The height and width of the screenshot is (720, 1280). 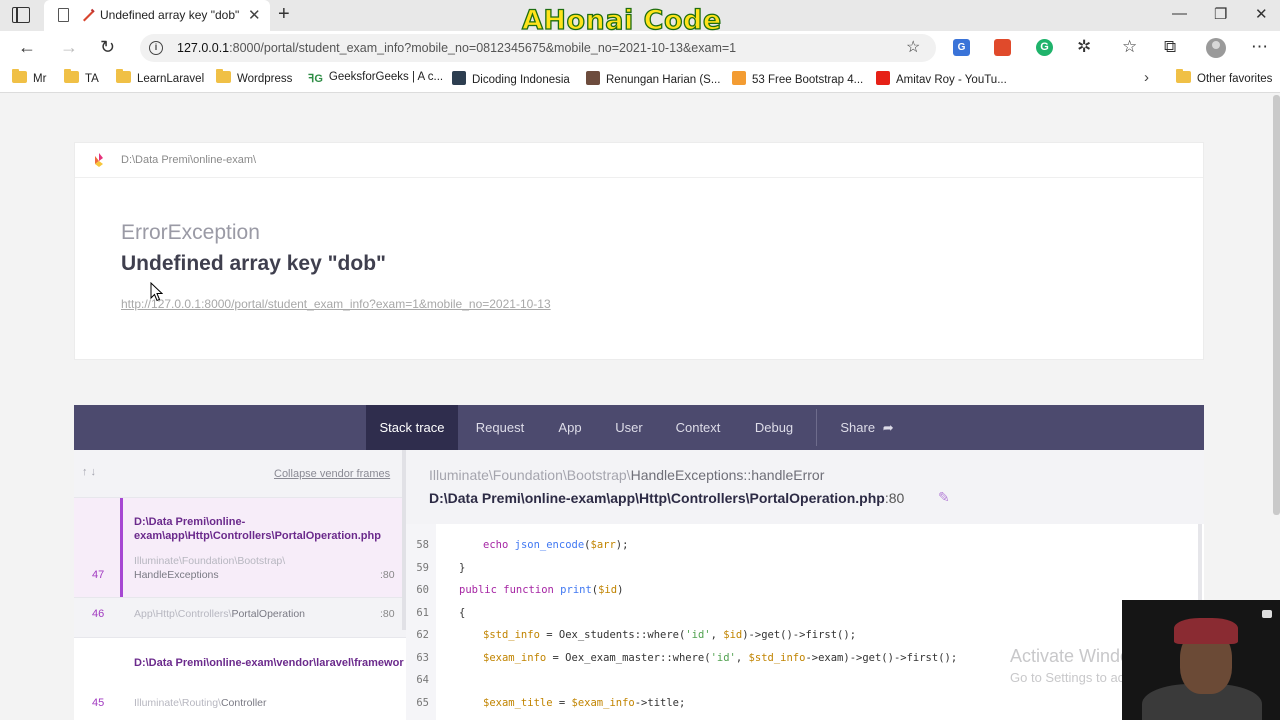 What do you see at coordinates (1170, 47) in the screenshot?
I see `collections-icon: ⧉` at bounding box center [1170, 47].